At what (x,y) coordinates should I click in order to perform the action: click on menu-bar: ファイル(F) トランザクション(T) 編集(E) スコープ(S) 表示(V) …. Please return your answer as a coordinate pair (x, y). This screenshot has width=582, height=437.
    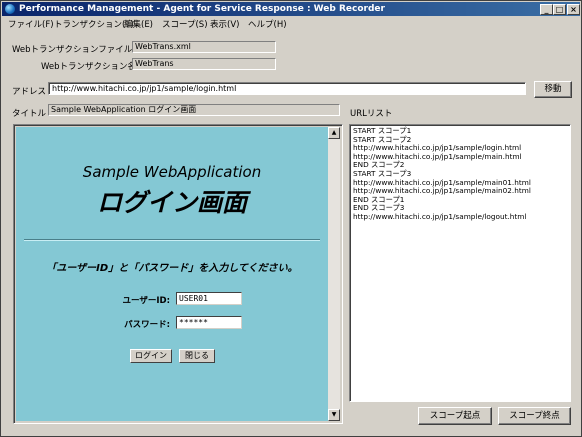
    Looking at the image, I should click on (291, 23).